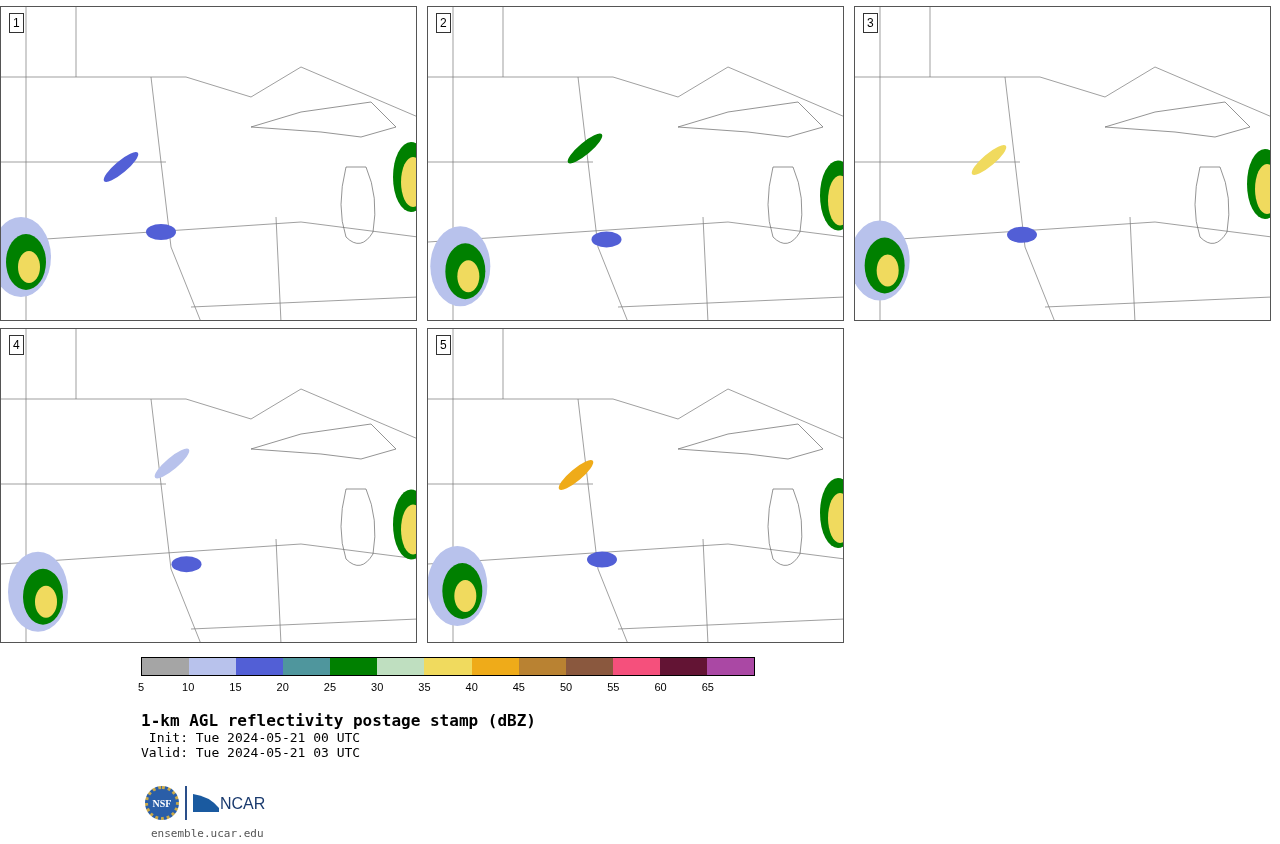  Describe the element at coordinates (235, 687) in the screenshot. I see `tick-label: 15` at that location.